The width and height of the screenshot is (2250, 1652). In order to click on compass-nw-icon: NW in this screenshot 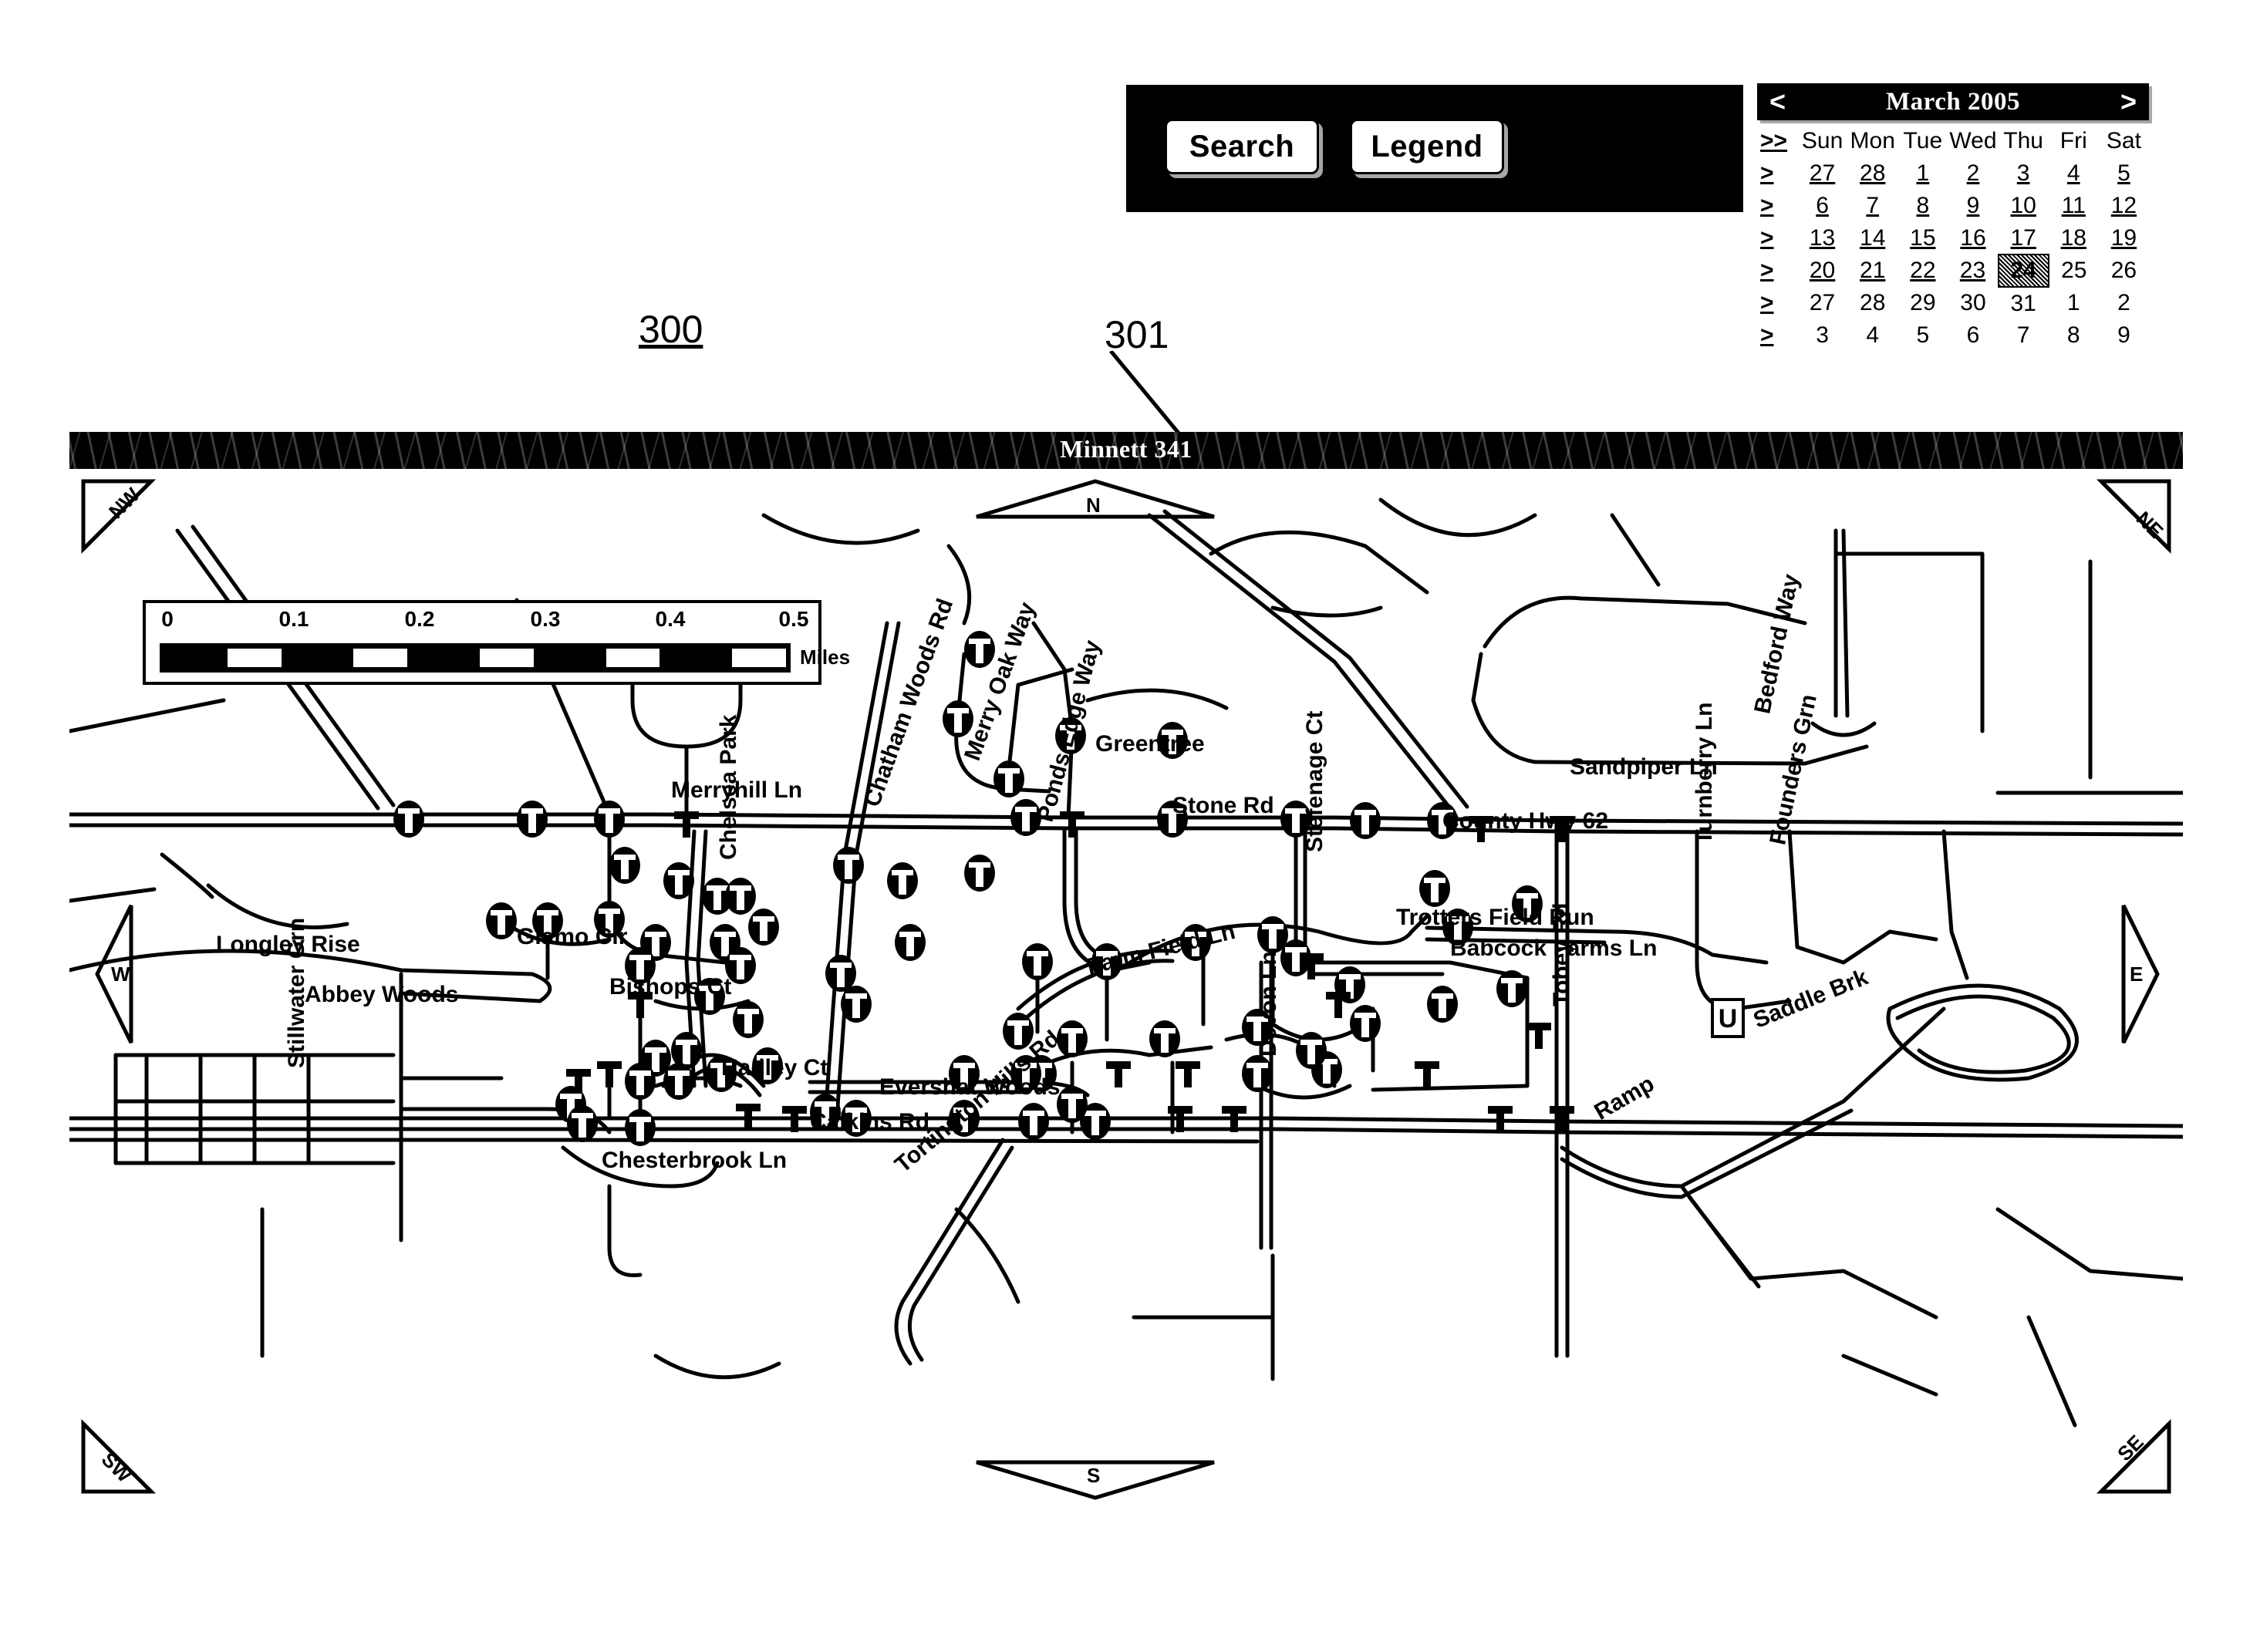, I will do `click(119, 517)`.